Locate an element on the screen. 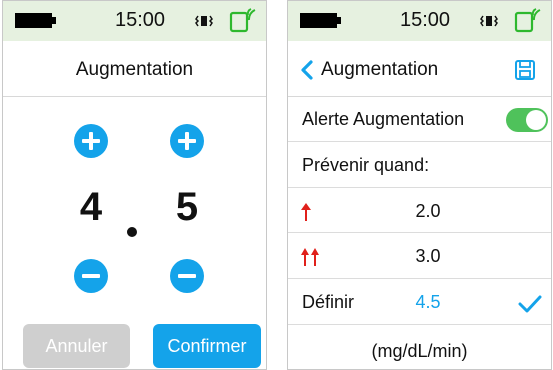  decrement-tens-button is located at coordinates (91, 276).